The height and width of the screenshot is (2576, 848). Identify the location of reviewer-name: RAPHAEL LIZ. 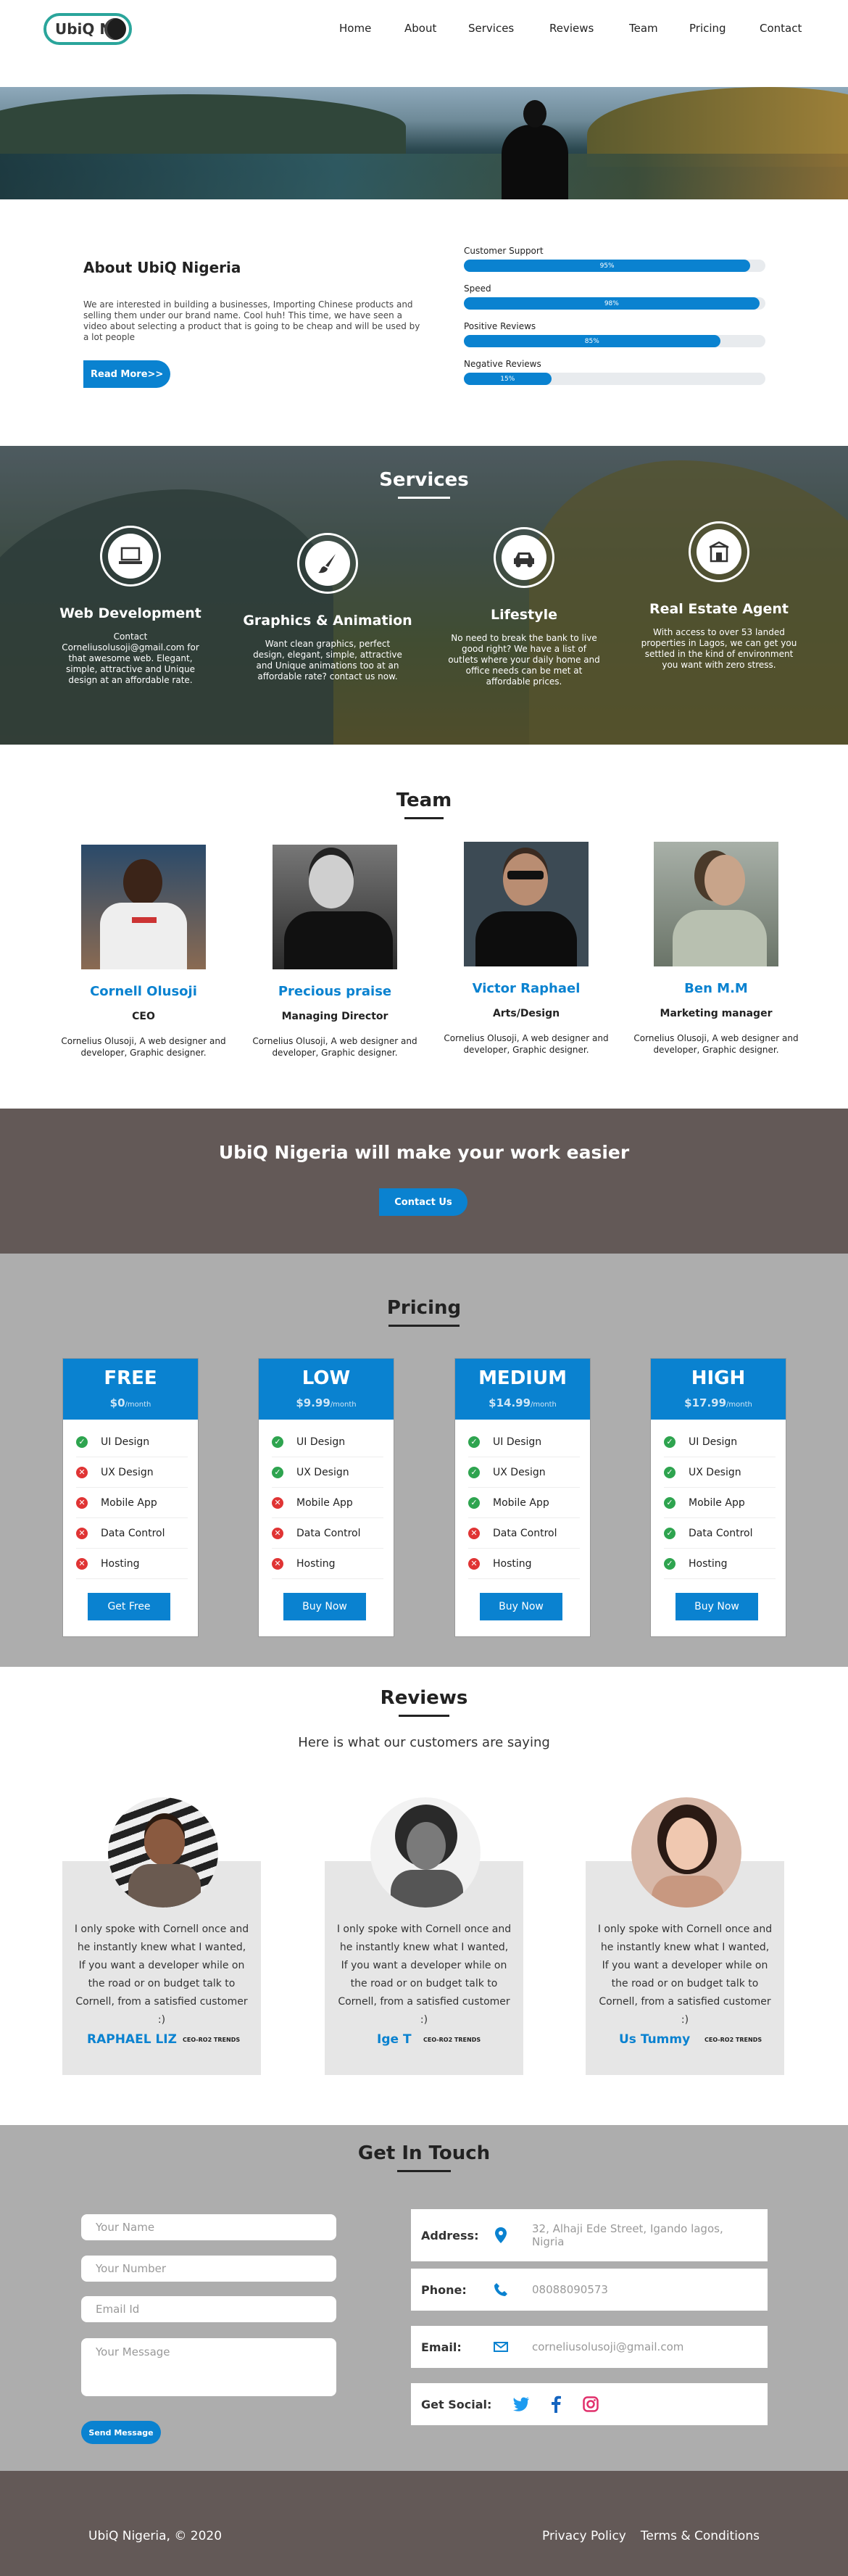
(132, 2040).